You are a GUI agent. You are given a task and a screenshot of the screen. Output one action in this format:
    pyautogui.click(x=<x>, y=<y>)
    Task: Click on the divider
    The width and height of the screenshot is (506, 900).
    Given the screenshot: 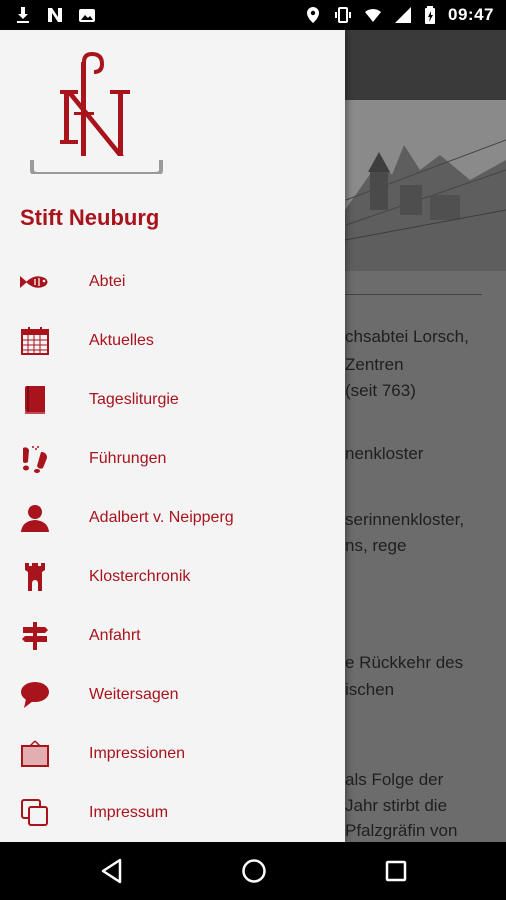 What is the action you would take?
    pyautogui.click(x=406, y=294)
    